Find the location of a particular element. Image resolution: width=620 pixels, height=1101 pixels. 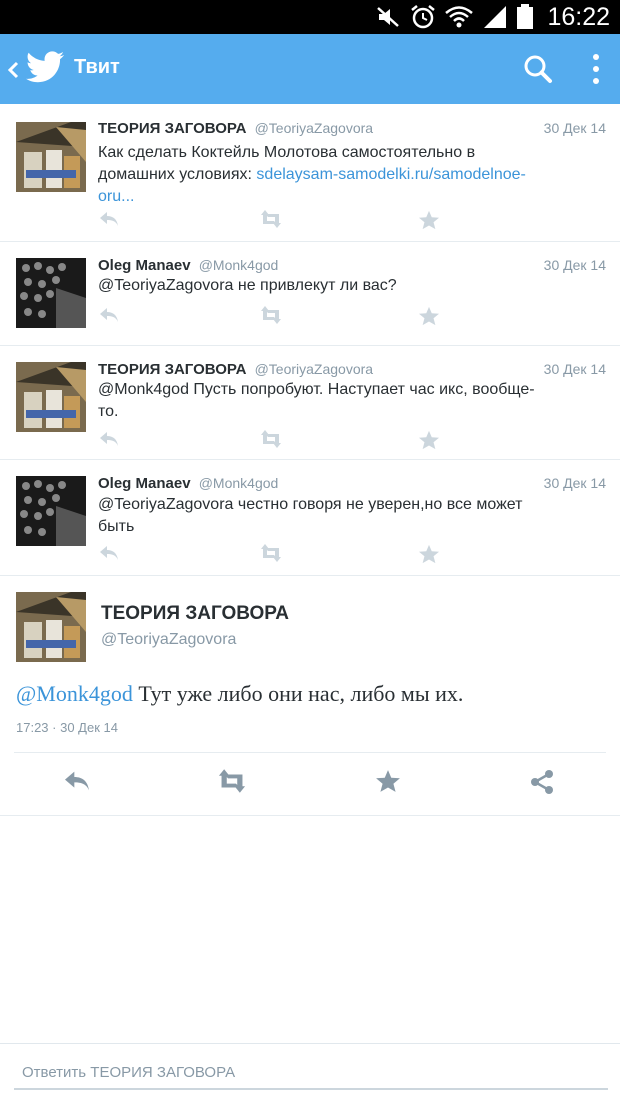

share-icon is located at coordinates (542, 782).